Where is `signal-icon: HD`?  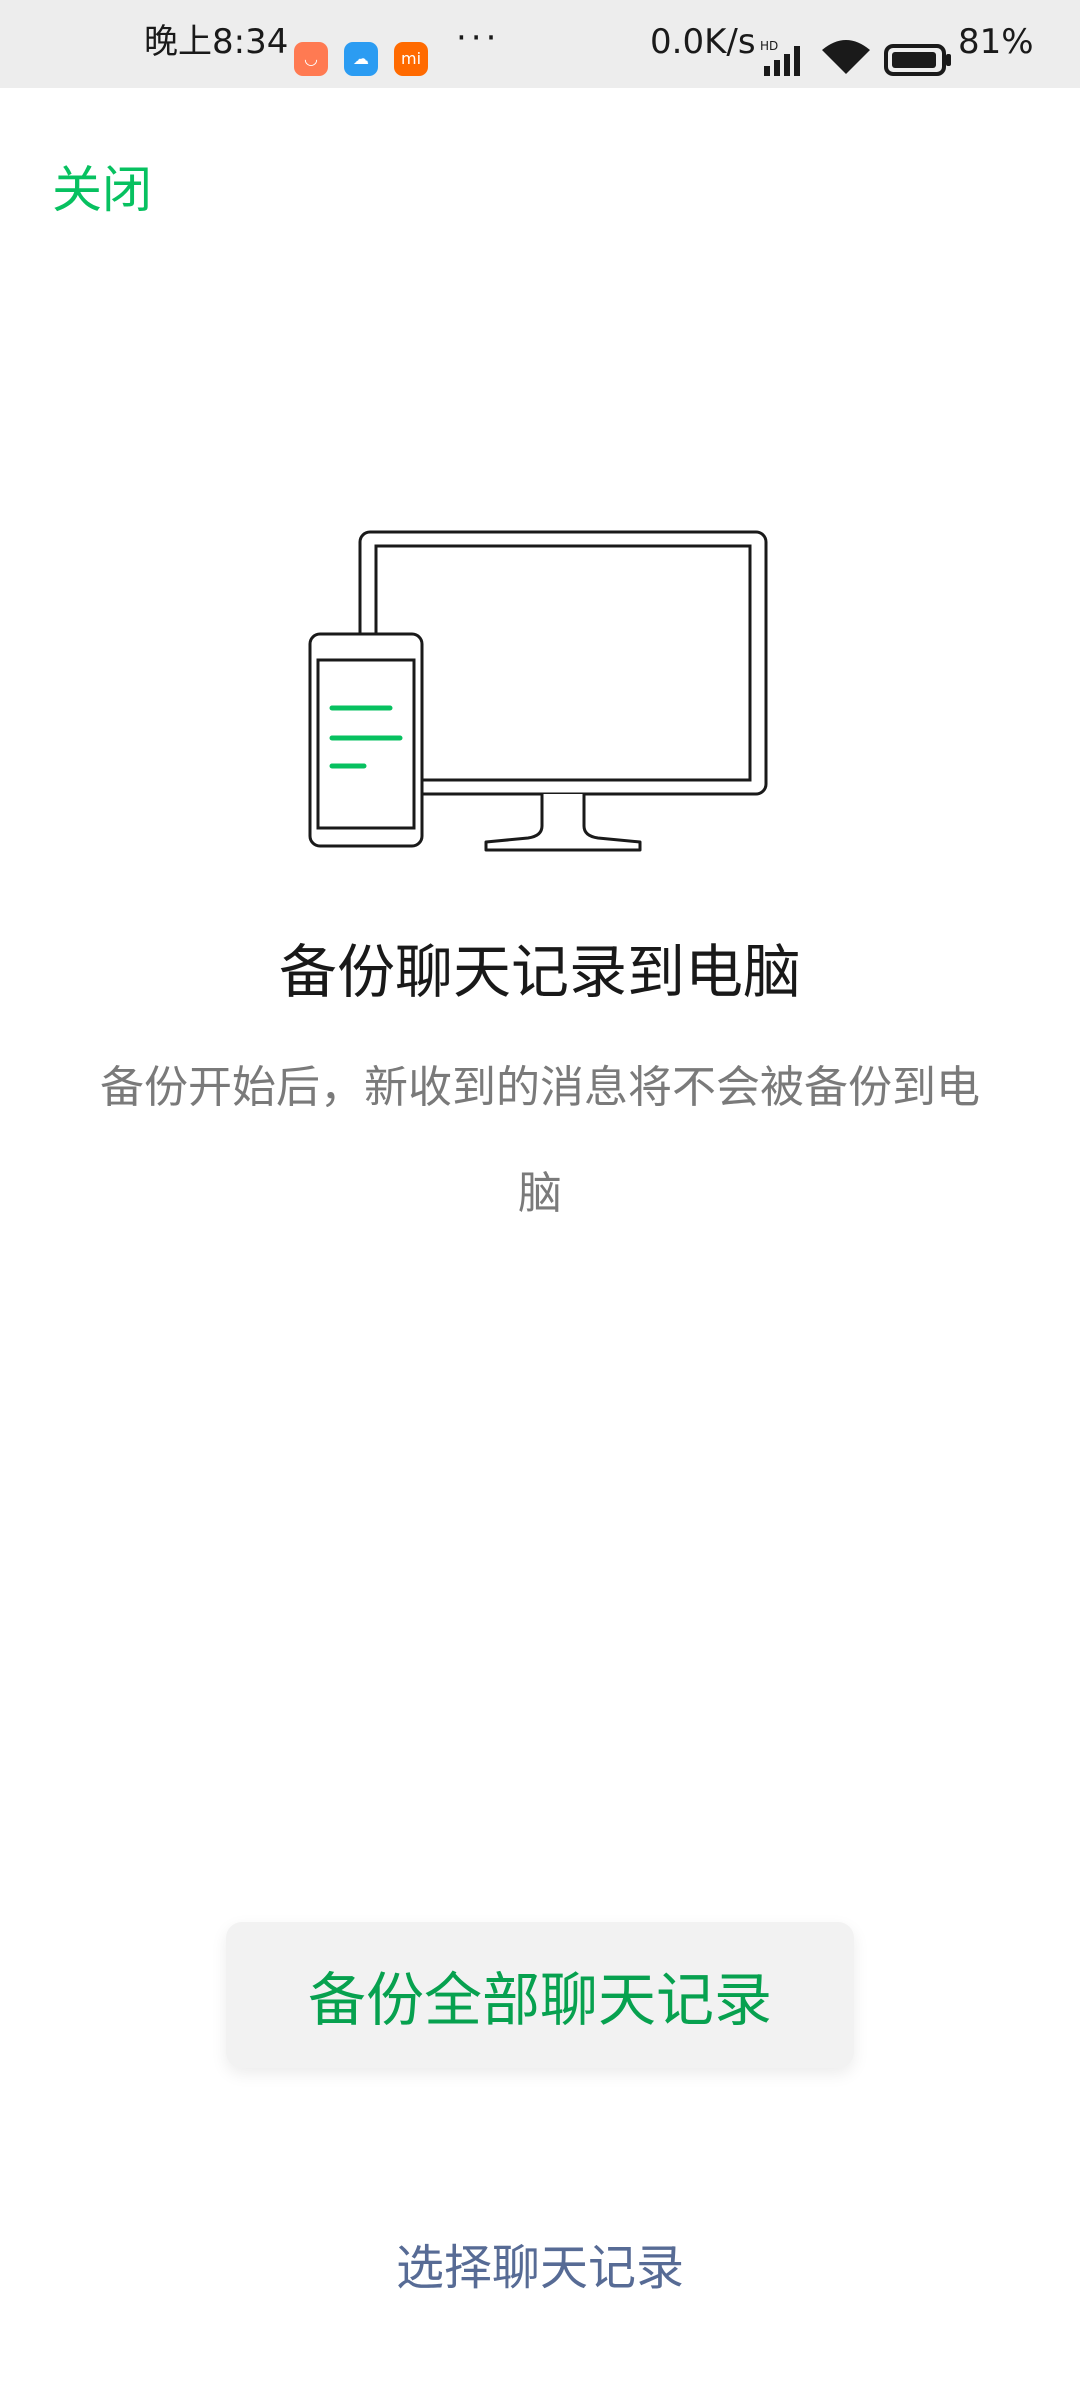
signal-icon: HD is located at coordinates (780, 57).